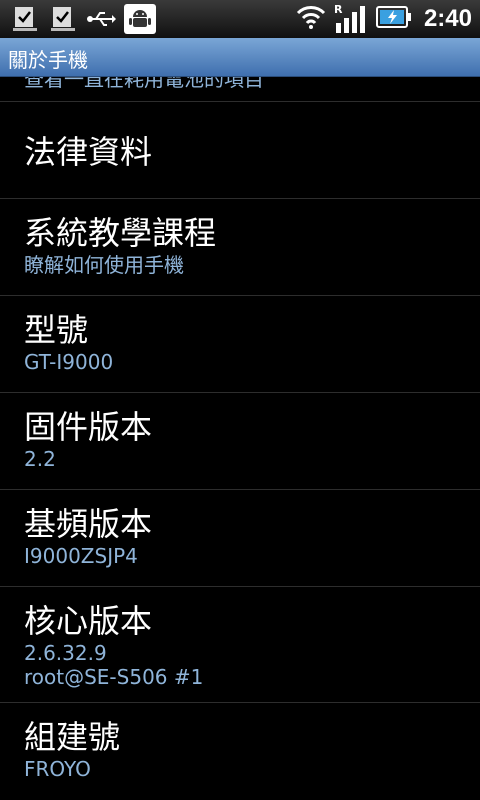  I want to click on page-title: 關於手機, so click(48, 60).